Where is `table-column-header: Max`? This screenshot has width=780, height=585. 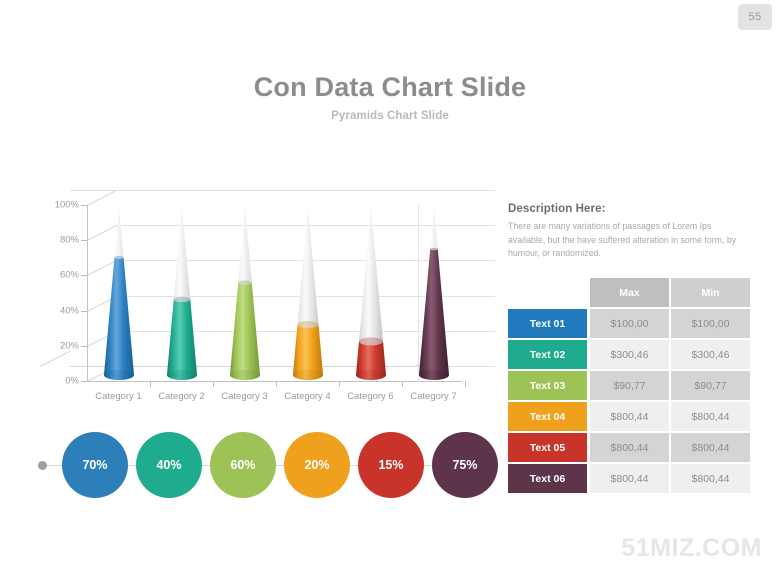
table-column-header: Max is located at coordinates (629, 292).